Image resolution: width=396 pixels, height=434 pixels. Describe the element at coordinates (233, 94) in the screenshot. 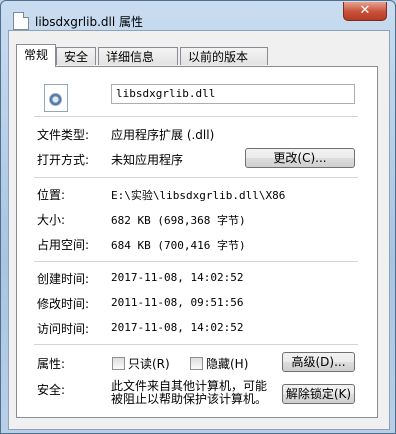

I see `filename-field: libsdxgrlib.dll` at that location.